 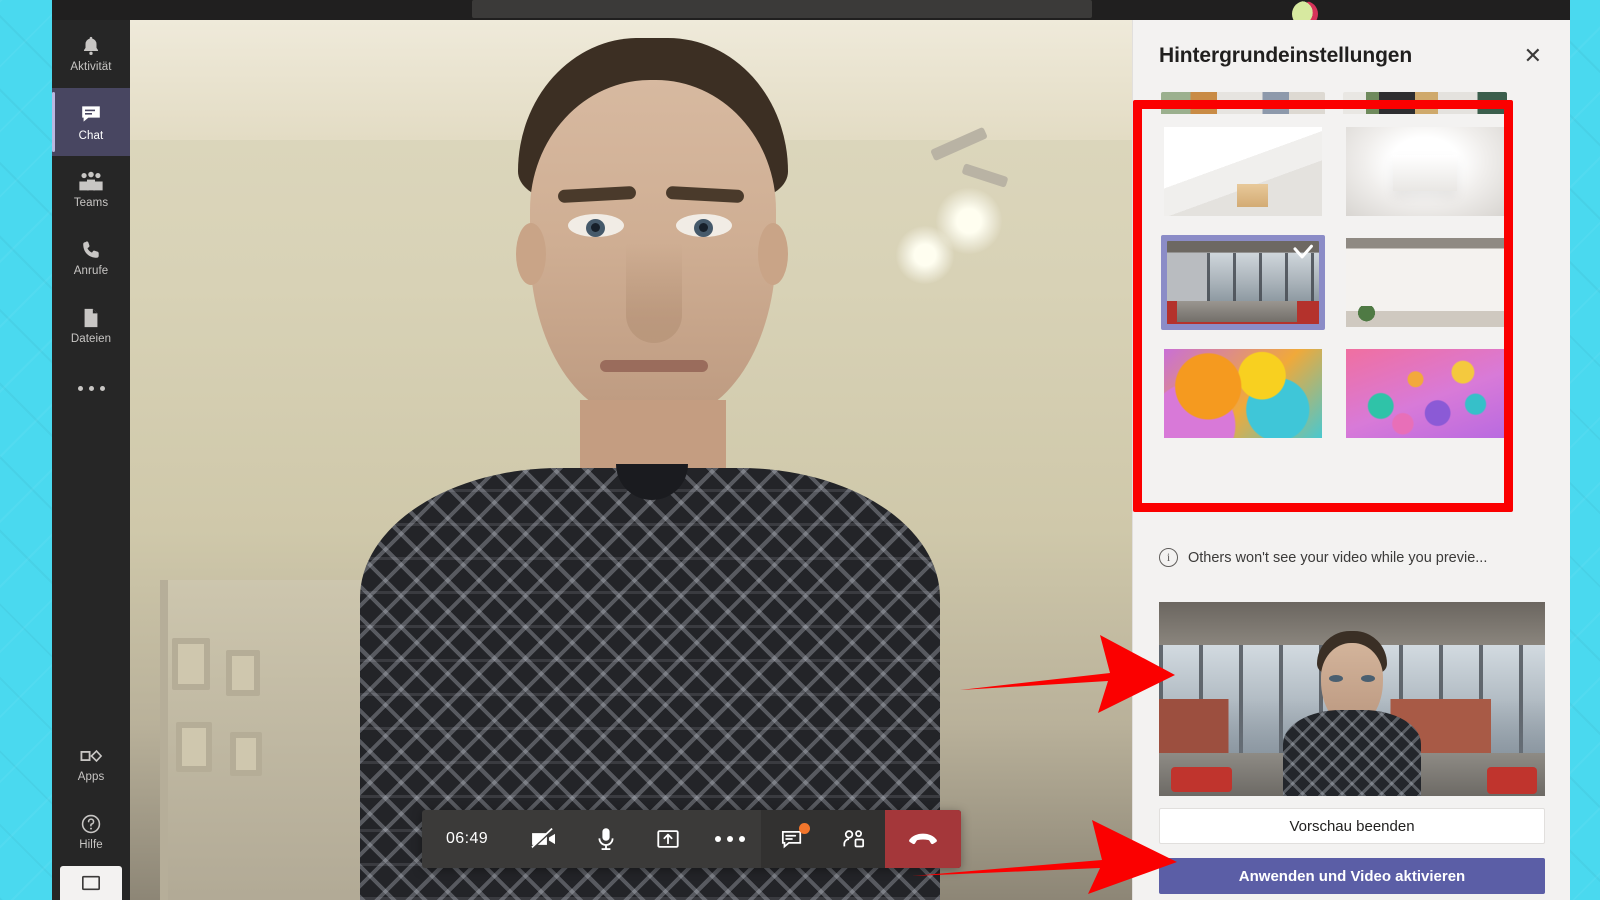 I want to click on sidebar-item-label: Apps, so click(x=91, y=776).